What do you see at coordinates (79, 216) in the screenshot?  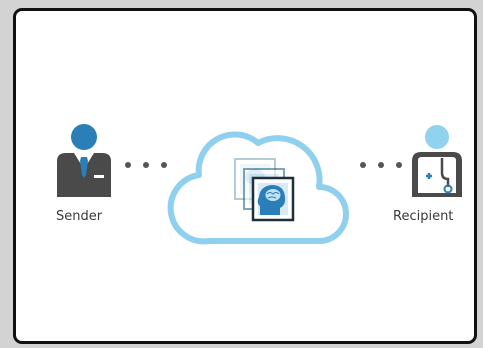 I see `sender-label: Sender` at bounding box center [79, 216].